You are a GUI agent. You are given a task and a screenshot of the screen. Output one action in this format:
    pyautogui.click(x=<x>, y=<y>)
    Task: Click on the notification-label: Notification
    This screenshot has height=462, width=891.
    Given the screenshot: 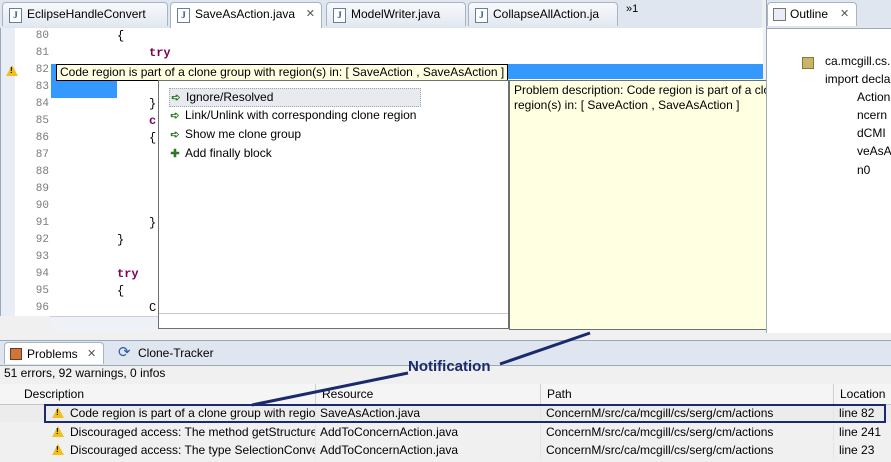 What is the action you would take?
    pyautogui.click(x=449, y=366)
    